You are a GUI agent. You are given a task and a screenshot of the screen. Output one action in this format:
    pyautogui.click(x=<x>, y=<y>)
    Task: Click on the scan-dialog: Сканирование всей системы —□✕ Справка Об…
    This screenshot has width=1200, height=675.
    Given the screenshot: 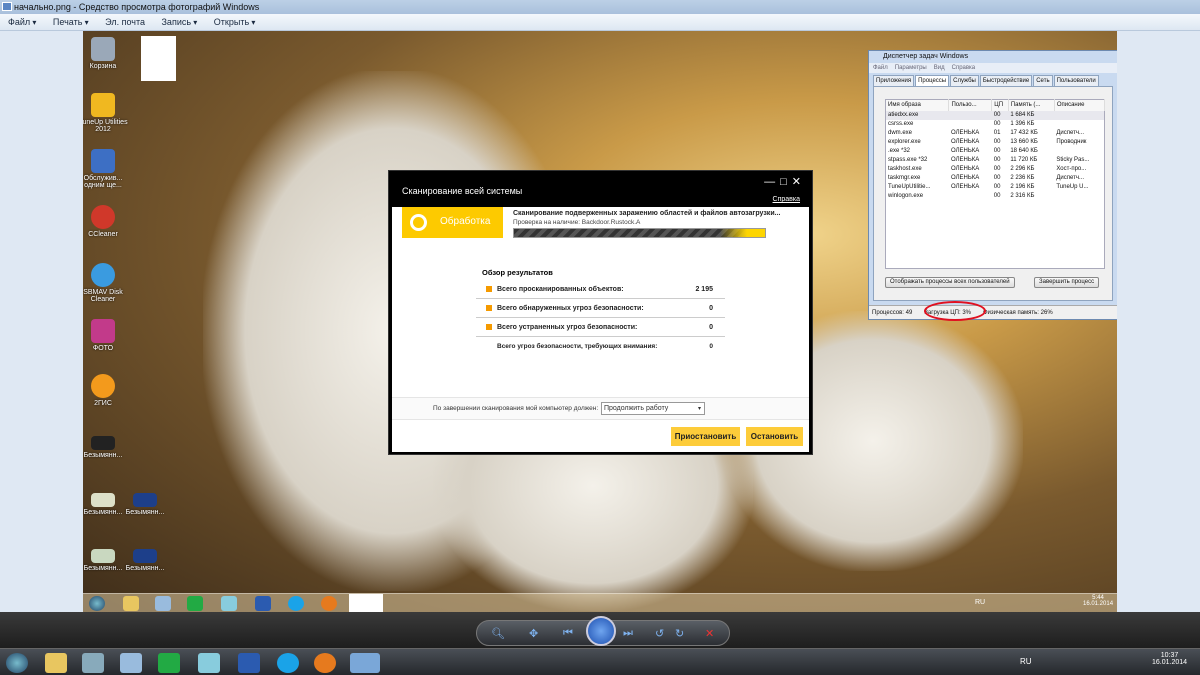 What is the action you would take?
    pyautogui.click(x=600, y=312)
    